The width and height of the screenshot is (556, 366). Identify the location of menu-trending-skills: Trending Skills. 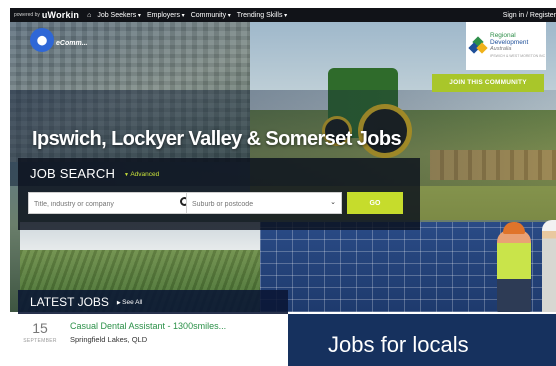
(262, 15).